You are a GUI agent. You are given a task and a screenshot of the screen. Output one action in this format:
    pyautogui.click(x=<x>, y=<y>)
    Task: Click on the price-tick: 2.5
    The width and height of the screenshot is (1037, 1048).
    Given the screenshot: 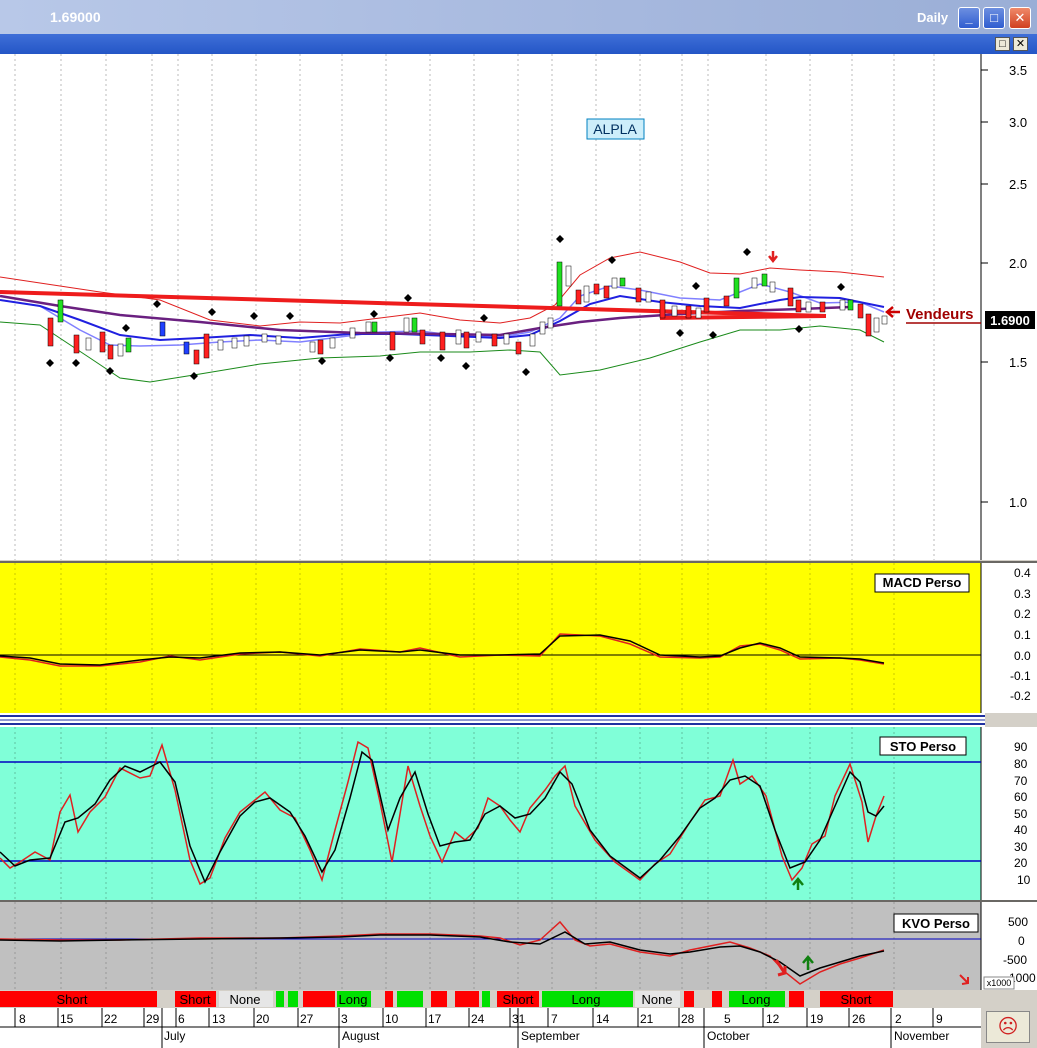 What is the action you would take?
    pyautogui.click(x=1018, y=184)
    